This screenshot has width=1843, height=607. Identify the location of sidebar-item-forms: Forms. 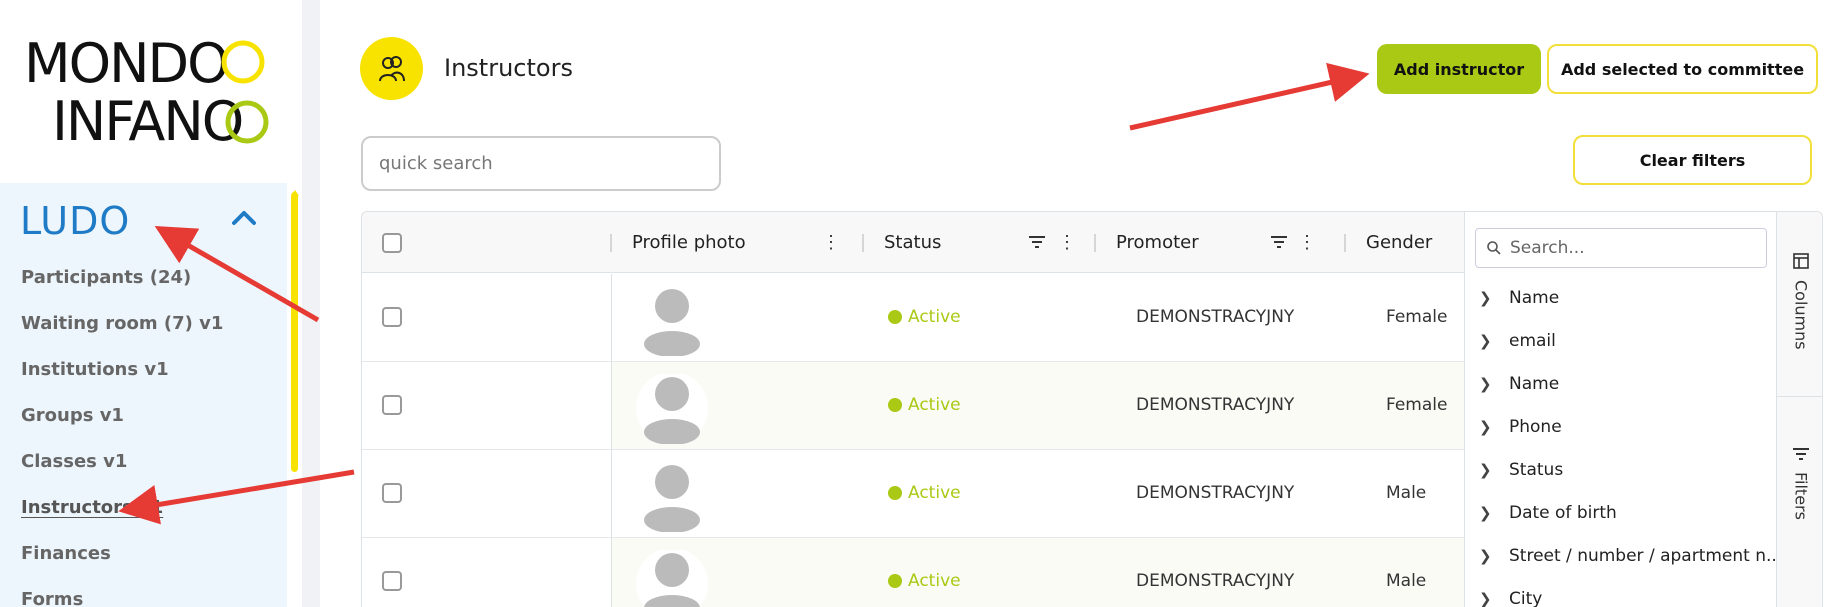
(52, 598).